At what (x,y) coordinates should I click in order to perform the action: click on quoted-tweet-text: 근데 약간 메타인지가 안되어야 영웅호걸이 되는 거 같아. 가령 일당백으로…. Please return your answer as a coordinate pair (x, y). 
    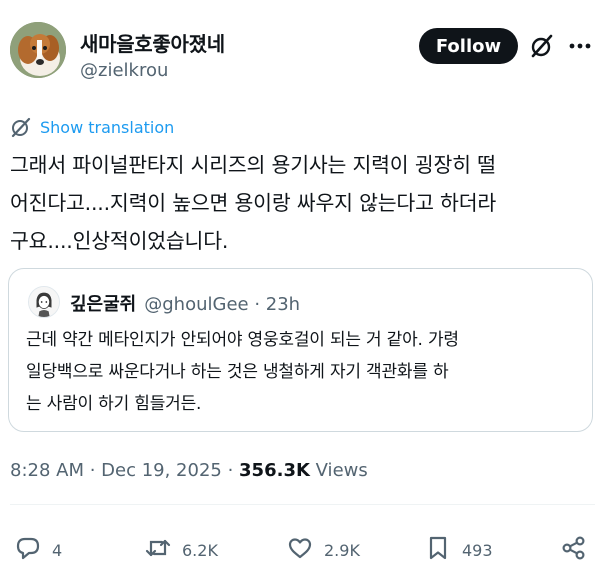
    Looking at the image, I should click on (242, 372).